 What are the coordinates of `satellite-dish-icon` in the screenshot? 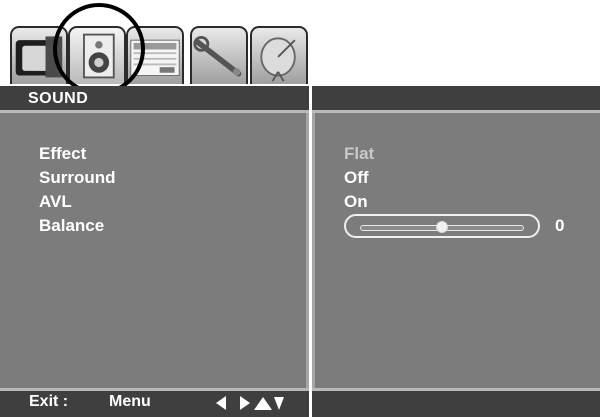 It's located at (278, 59).